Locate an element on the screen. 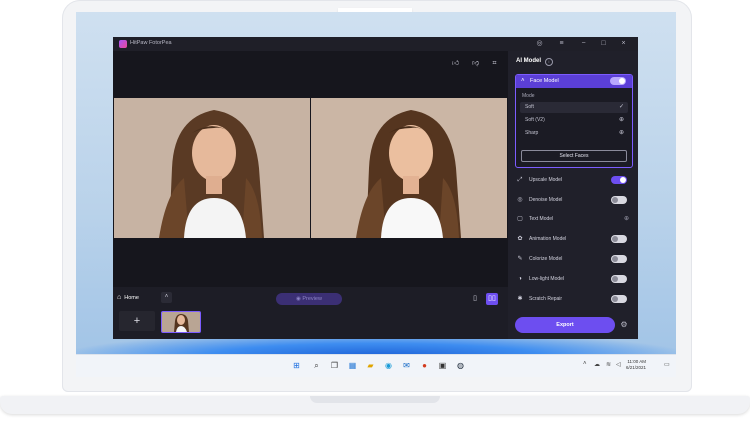 This screenshot has height=422, width=750. preview-button: ◉ Preview is located at coordinates (309, 299).